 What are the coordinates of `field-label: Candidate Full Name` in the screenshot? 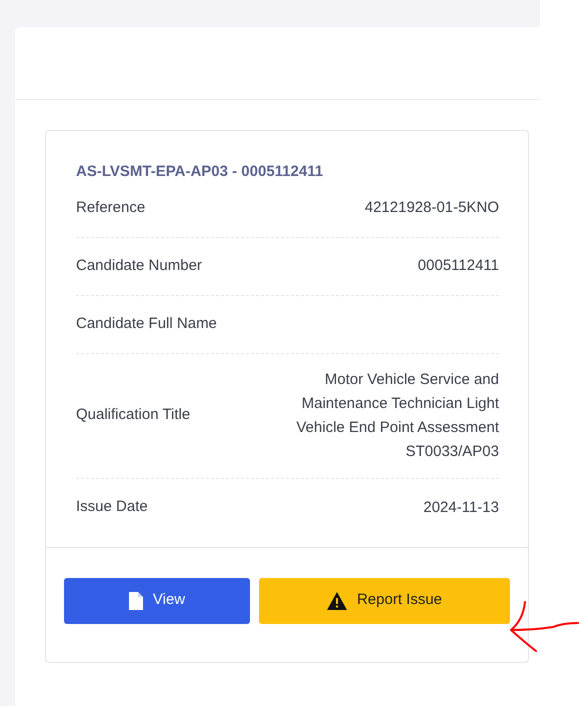 It's located at (146, 324).